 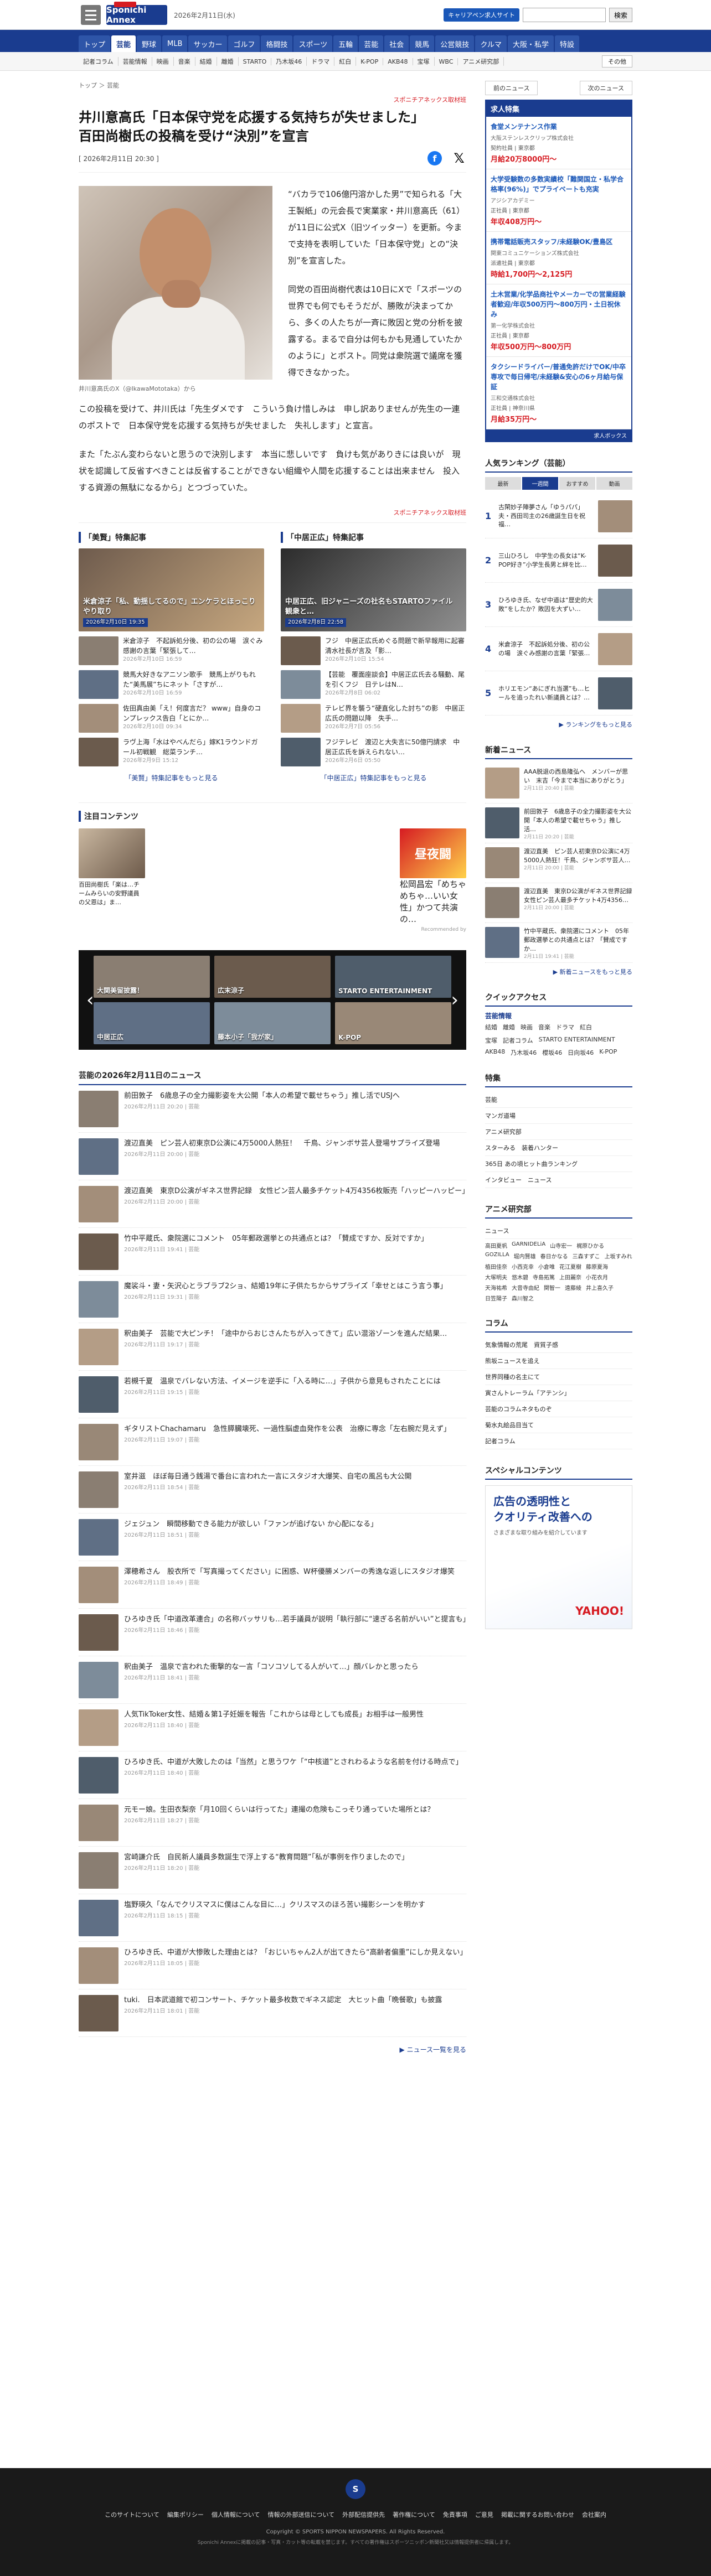 I want to click on quick-access-link: 音楽, so click(x=544, y=1027).